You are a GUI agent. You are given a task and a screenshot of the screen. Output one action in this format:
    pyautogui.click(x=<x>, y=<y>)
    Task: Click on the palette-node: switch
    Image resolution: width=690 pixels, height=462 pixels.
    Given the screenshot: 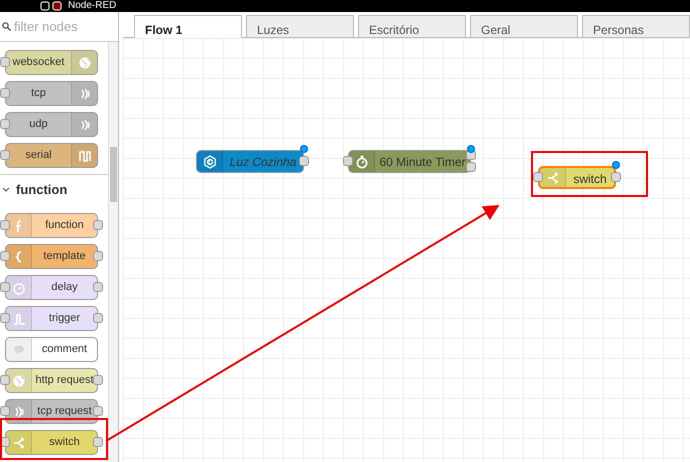 What is the action you would take?
    pyautogui.click(x=51, y=442)
    